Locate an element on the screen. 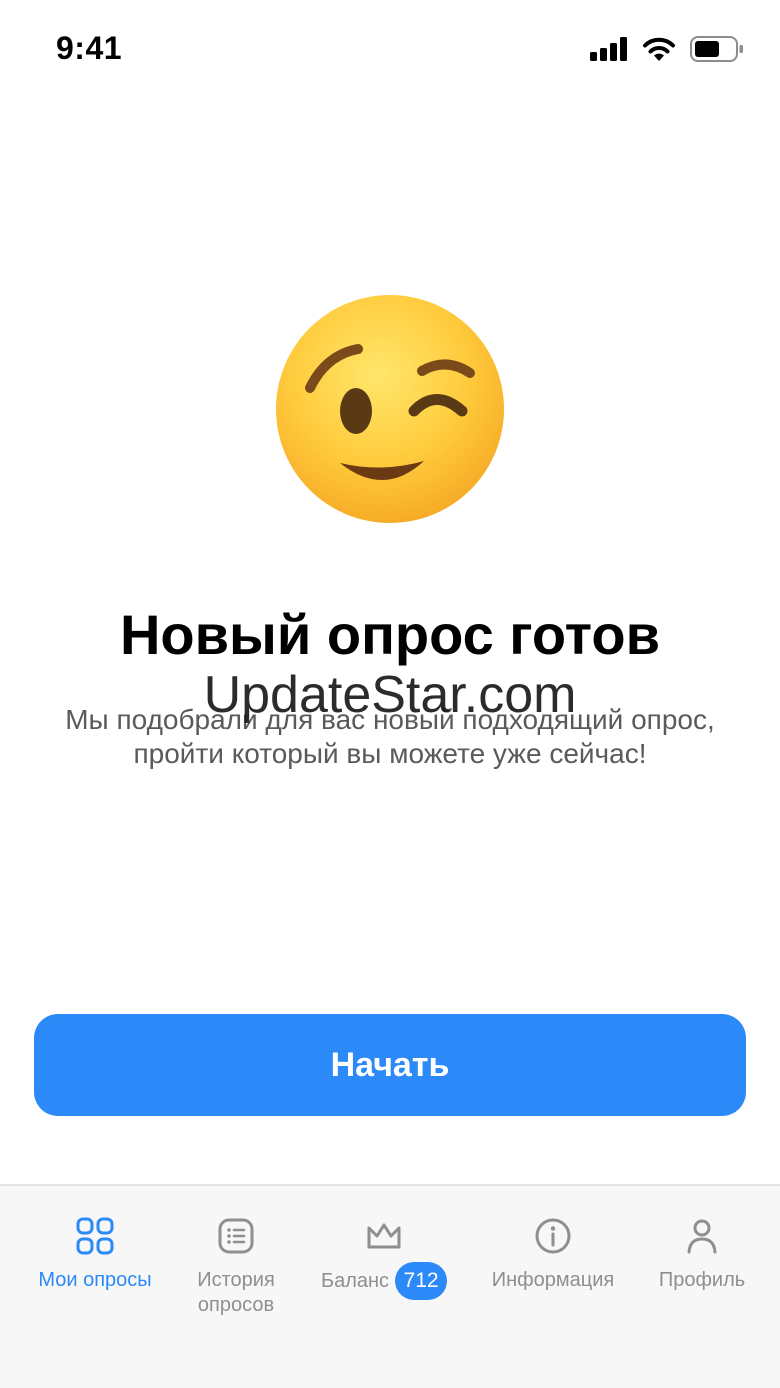 This screenshot has height=1388, width=780. info-icon is located at coordinates (553, 1236).